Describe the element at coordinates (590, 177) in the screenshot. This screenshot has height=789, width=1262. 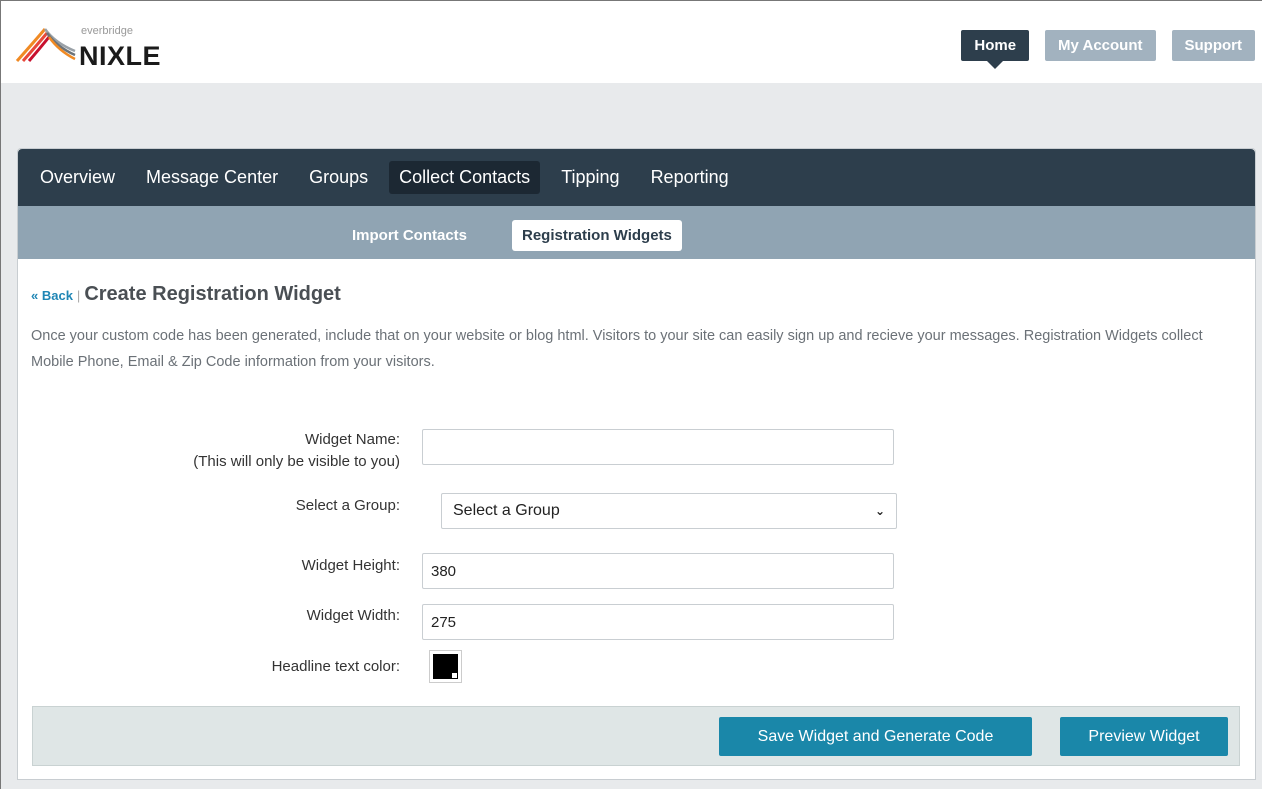
I see `nav-tipping: Tipping` at that location.